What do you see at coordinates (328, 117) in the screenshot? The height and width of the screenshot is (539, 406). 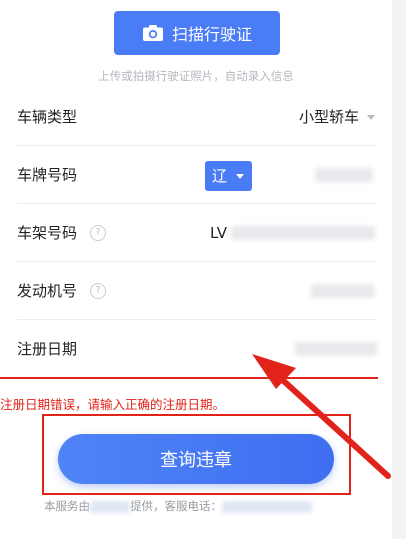 I see `vehicle-type-value: 小型轿车` at bounding box center [328, 117].